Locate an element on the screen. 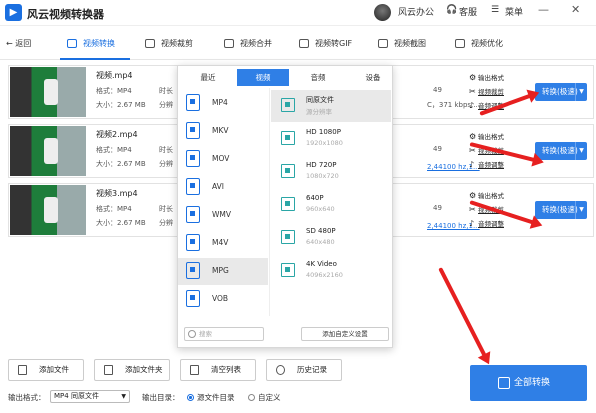  format-label: MPG is located at coordinates (220, 270).